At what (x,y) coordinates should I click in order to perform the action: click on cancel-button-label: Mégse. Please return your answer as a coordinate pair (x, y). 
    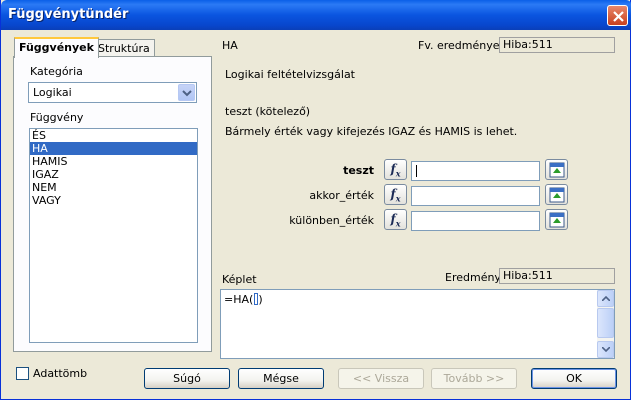
    Looking at the image, I should click on (281, 378).